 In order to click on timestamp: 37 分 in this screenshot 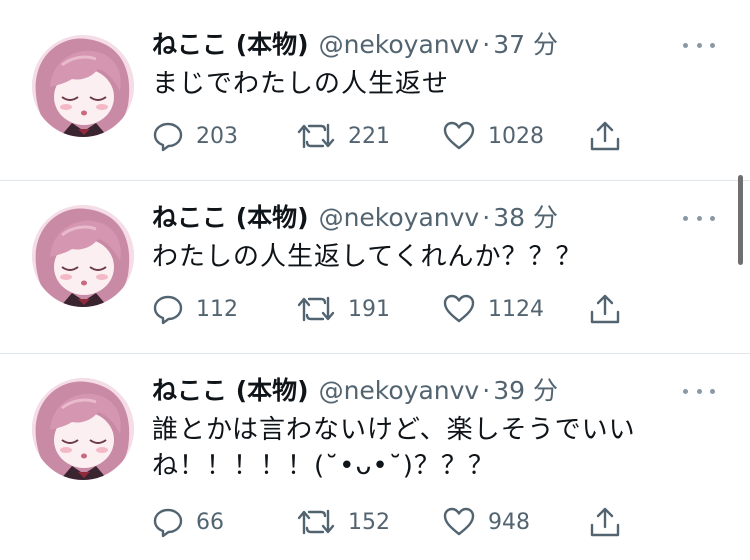, I will do `click(525, 44)`.